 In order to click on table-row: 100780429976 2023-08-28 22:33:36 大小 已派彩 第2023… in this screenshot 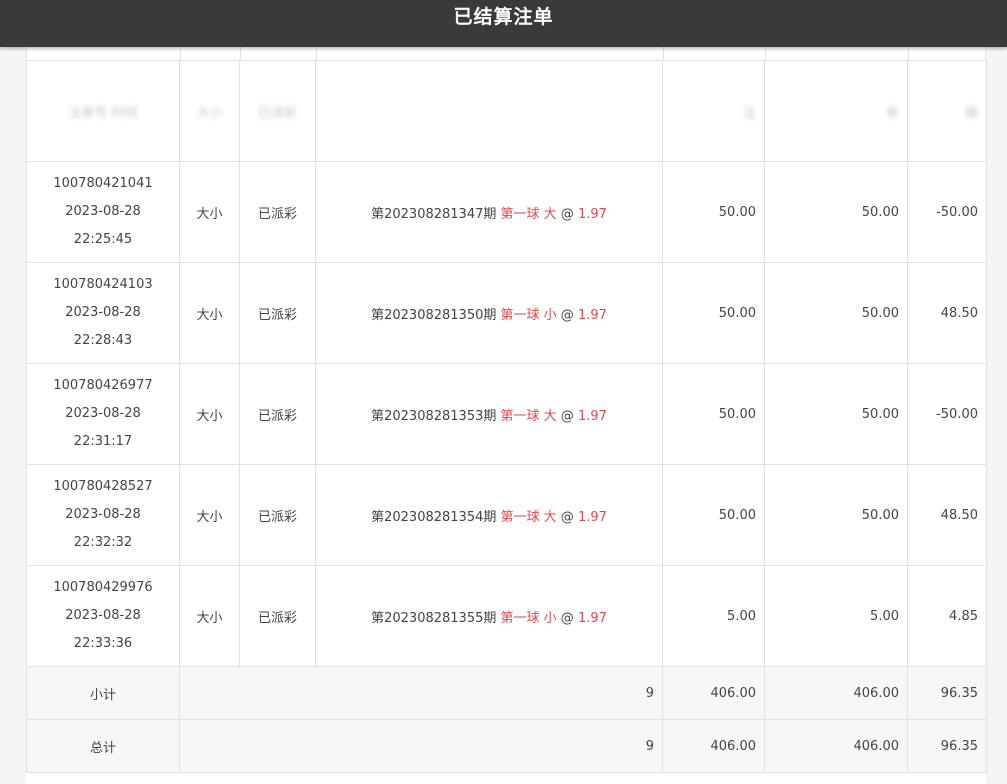, I will do `click(506, 616)`.